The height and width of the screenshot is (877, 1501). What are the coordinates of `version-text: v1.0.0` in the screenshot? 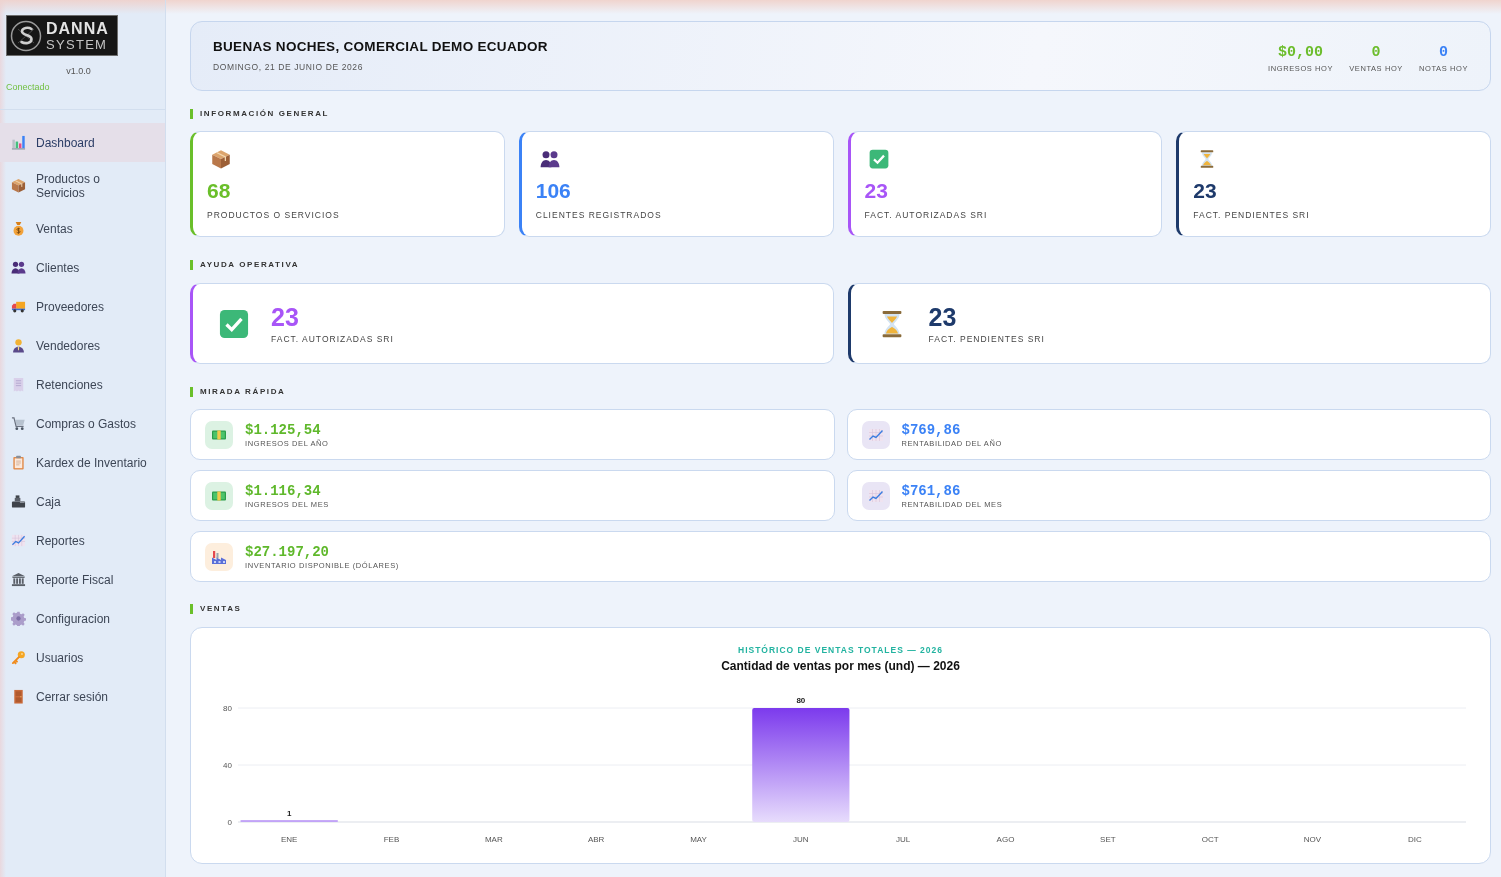 It's located at (78, 71).